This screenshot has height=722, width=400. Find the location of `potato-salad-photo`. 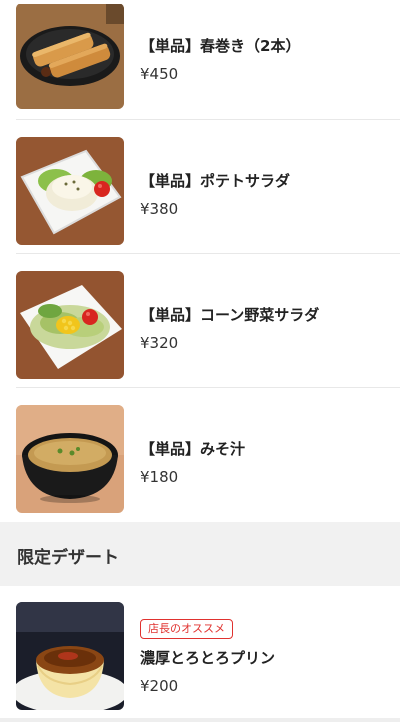

potato-salad-photo is located at coordinates (70, 191).